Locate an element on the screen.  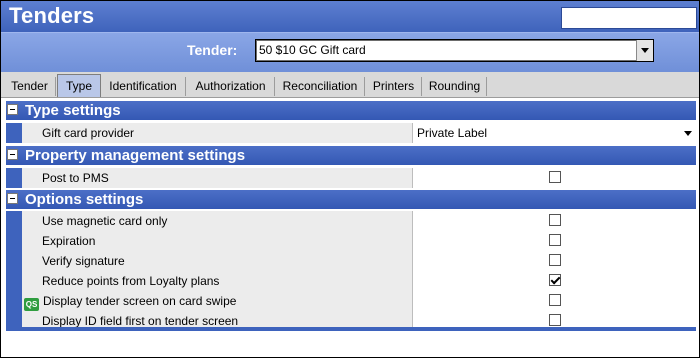
display-id-field-first-checkbox is located at coordinates (555, 320).